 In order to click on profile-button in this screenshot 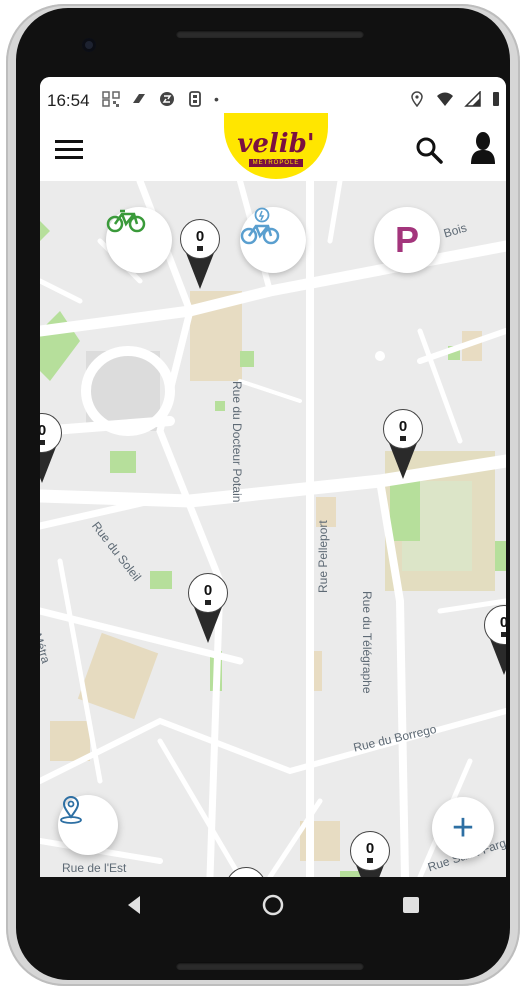, I will do `click(483, 148)`.